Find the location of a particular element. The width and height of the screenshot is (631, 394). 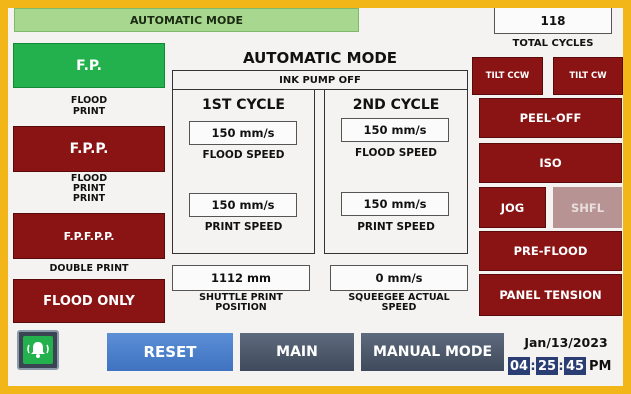

reset-button: RESET is located at coordinates (170, 352).